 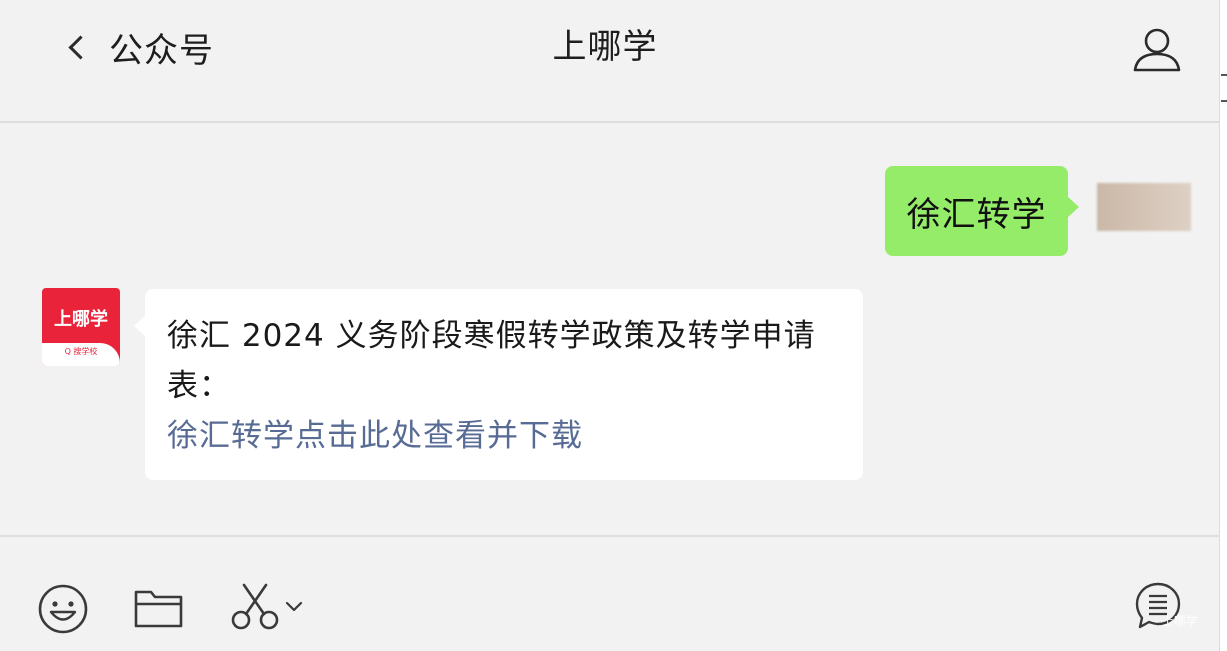 I want to click on sender-avatar: 上哪学 Q 搜学校, so click(x=81, y=327).